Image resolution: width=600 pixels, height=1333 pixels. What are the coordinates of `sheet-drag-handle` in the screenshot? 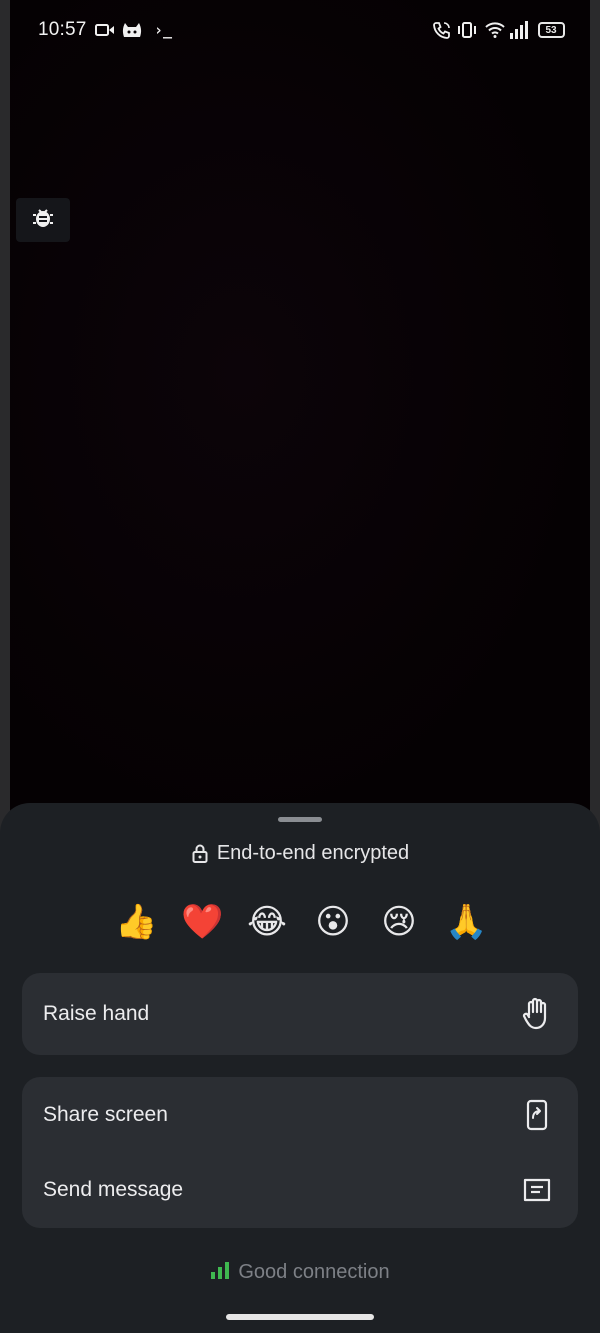 It's located at (300, 819).